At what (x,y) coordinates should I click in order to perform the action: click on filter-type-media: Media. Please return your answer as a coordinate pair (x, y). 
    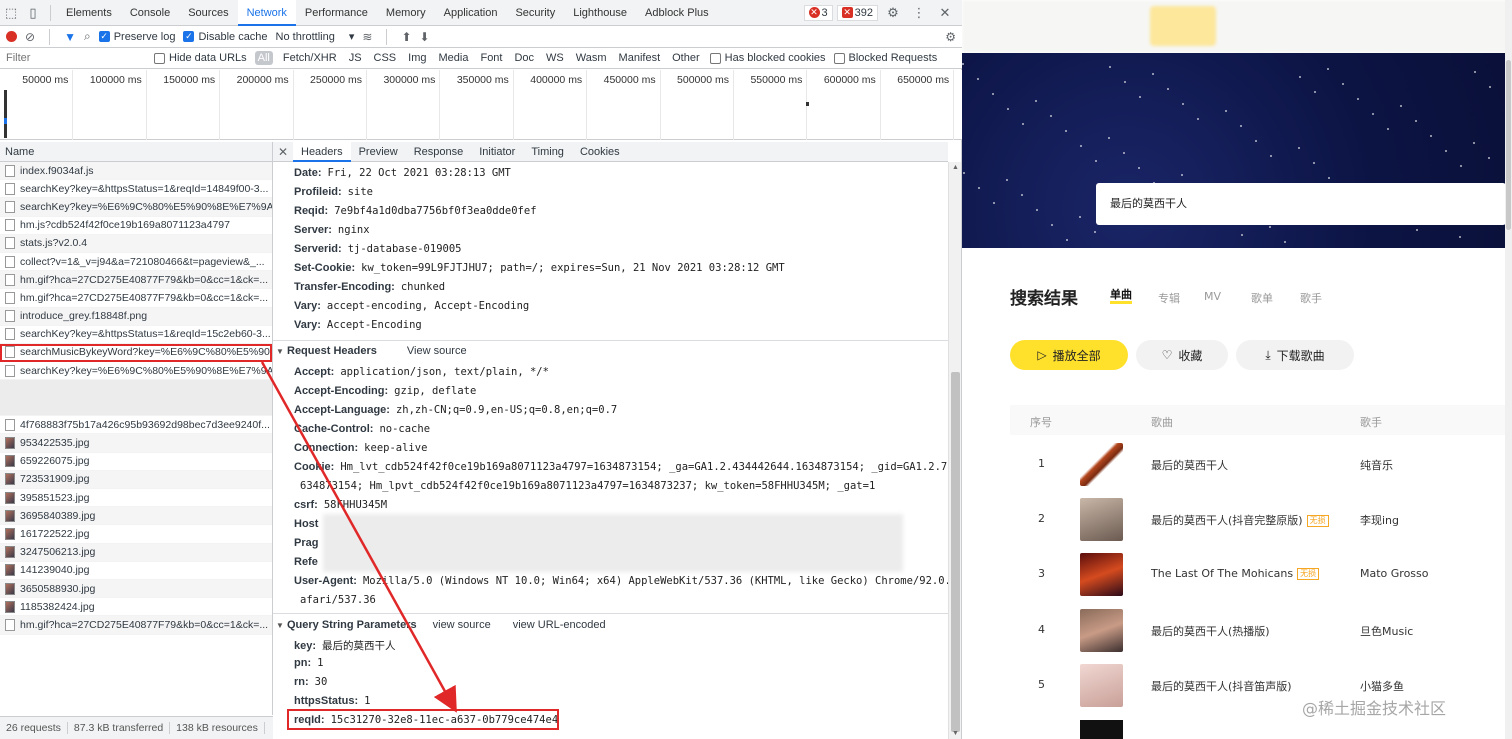
    Looking at the image, I should click on (454, 58).